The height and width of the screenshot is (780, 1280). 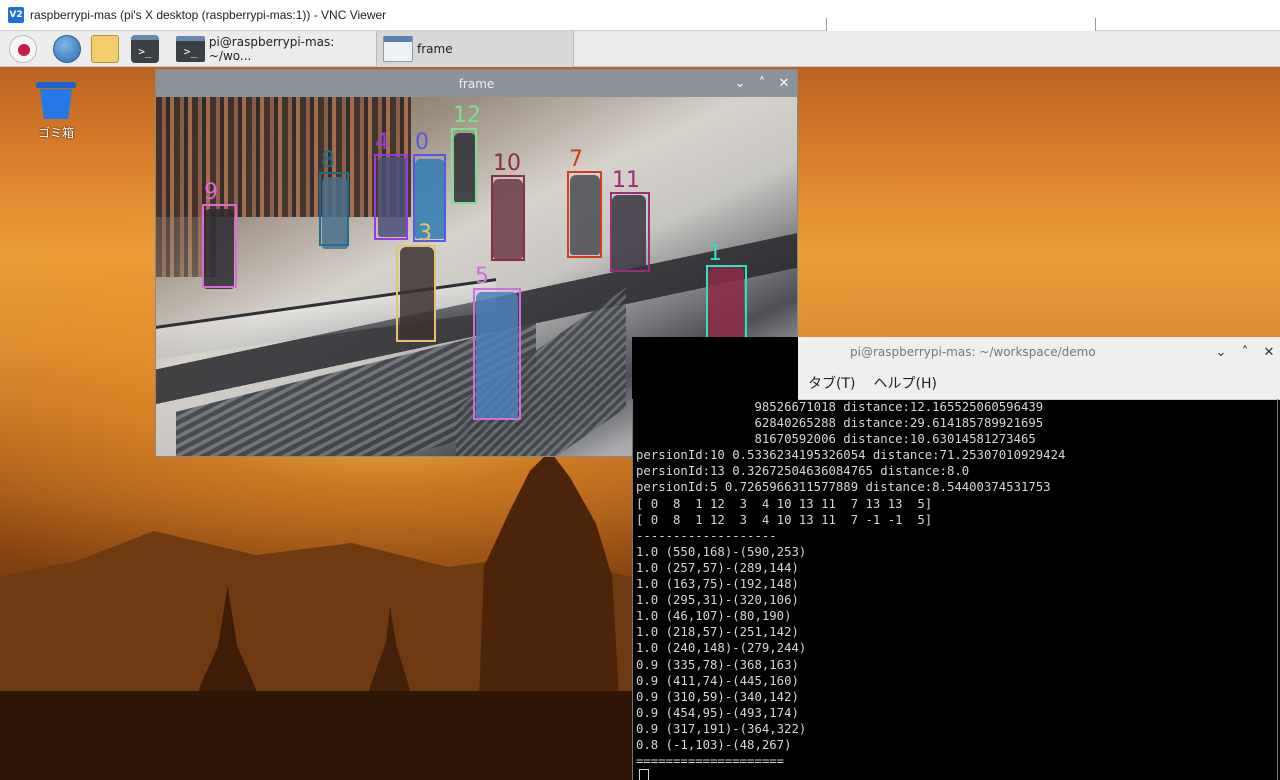 I want to click on detection-label-9: 9, so click(x=211, y=192).